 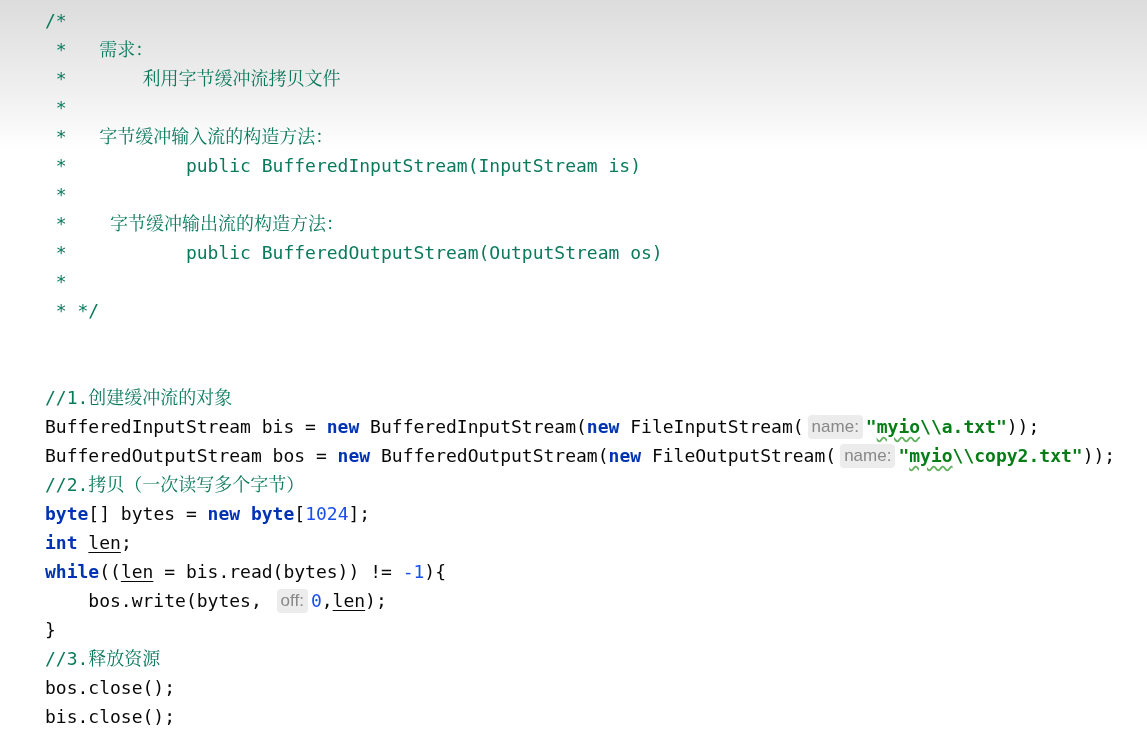 I want to click on parameter-hint: off:, so click(x=292, y=600).